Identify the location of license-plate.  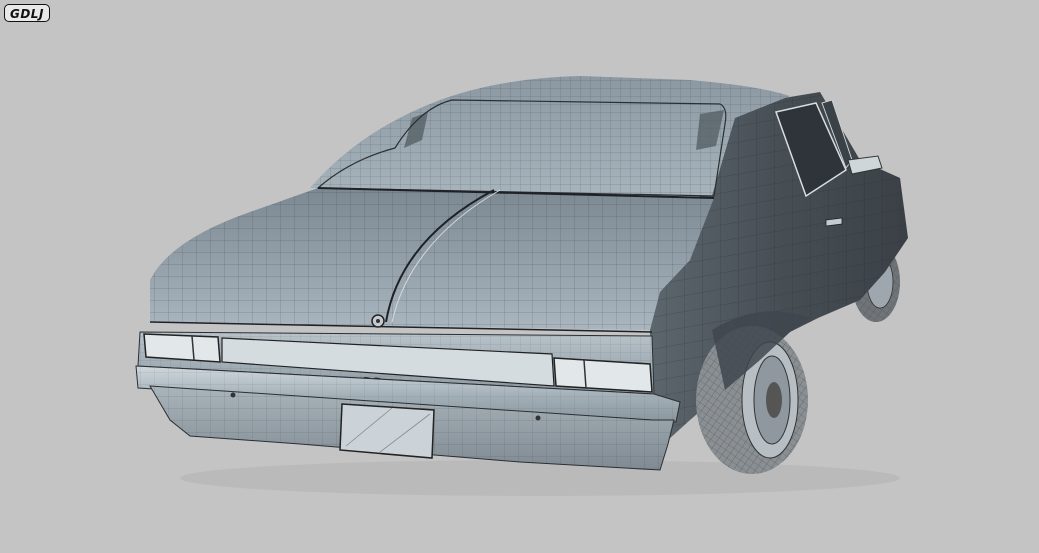
(387, 431).